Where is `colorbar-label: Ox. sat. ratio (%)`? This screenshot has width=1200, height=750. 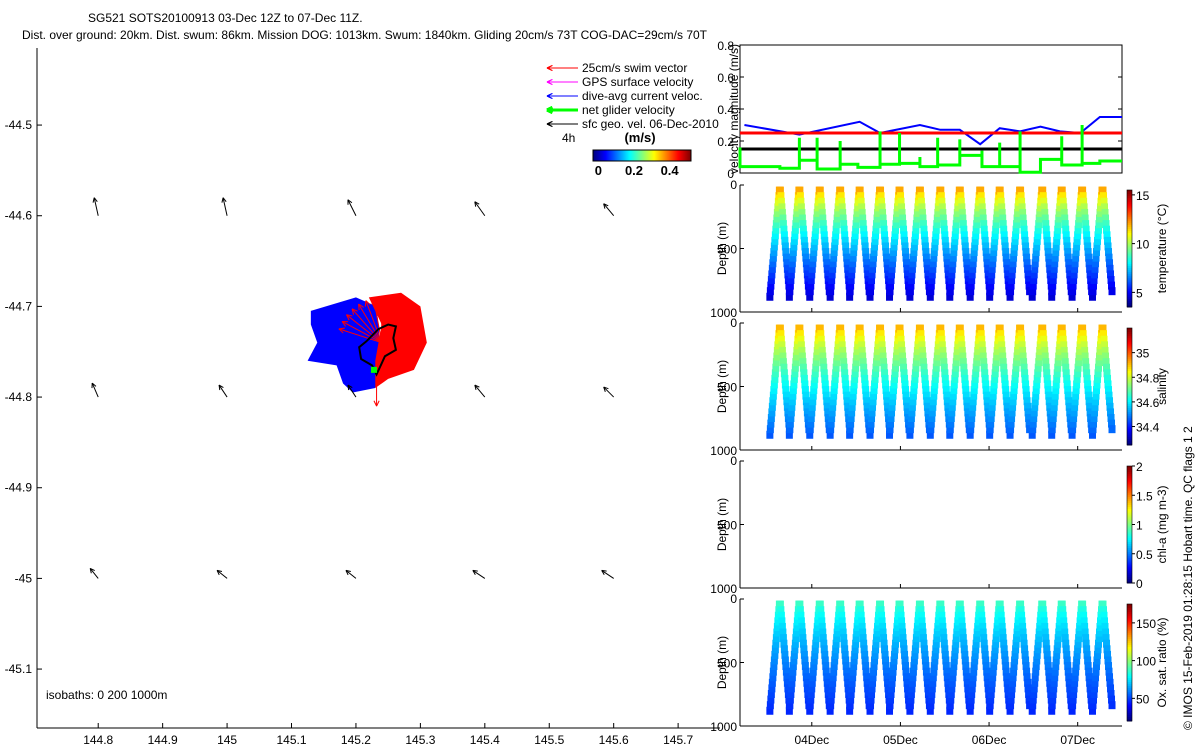
colorbar-label: Ox. sat. ratio (%) is located at coordinates (1162, 662).